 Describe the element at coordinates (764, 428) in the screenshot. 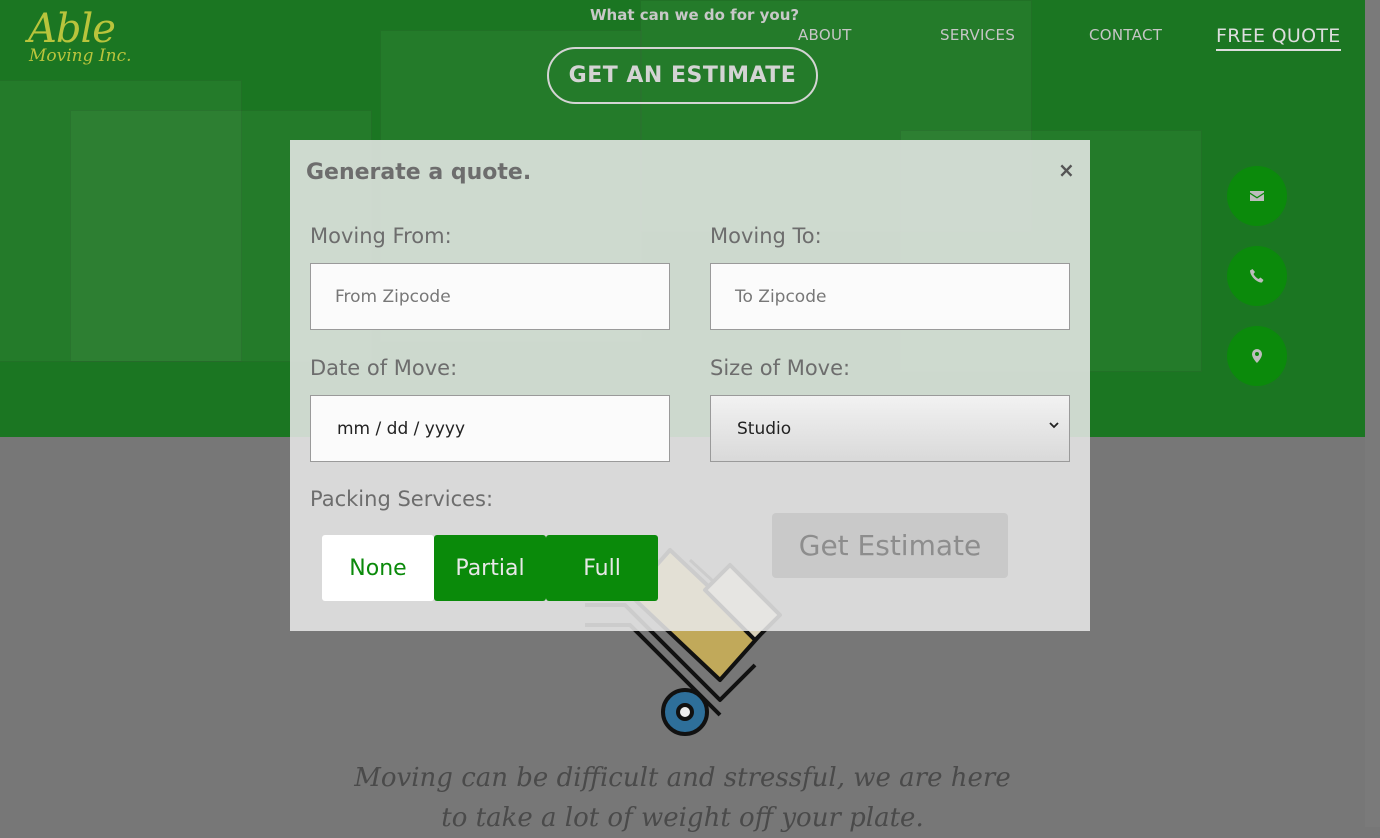

I see `size-selected-value: Studio` at that location.